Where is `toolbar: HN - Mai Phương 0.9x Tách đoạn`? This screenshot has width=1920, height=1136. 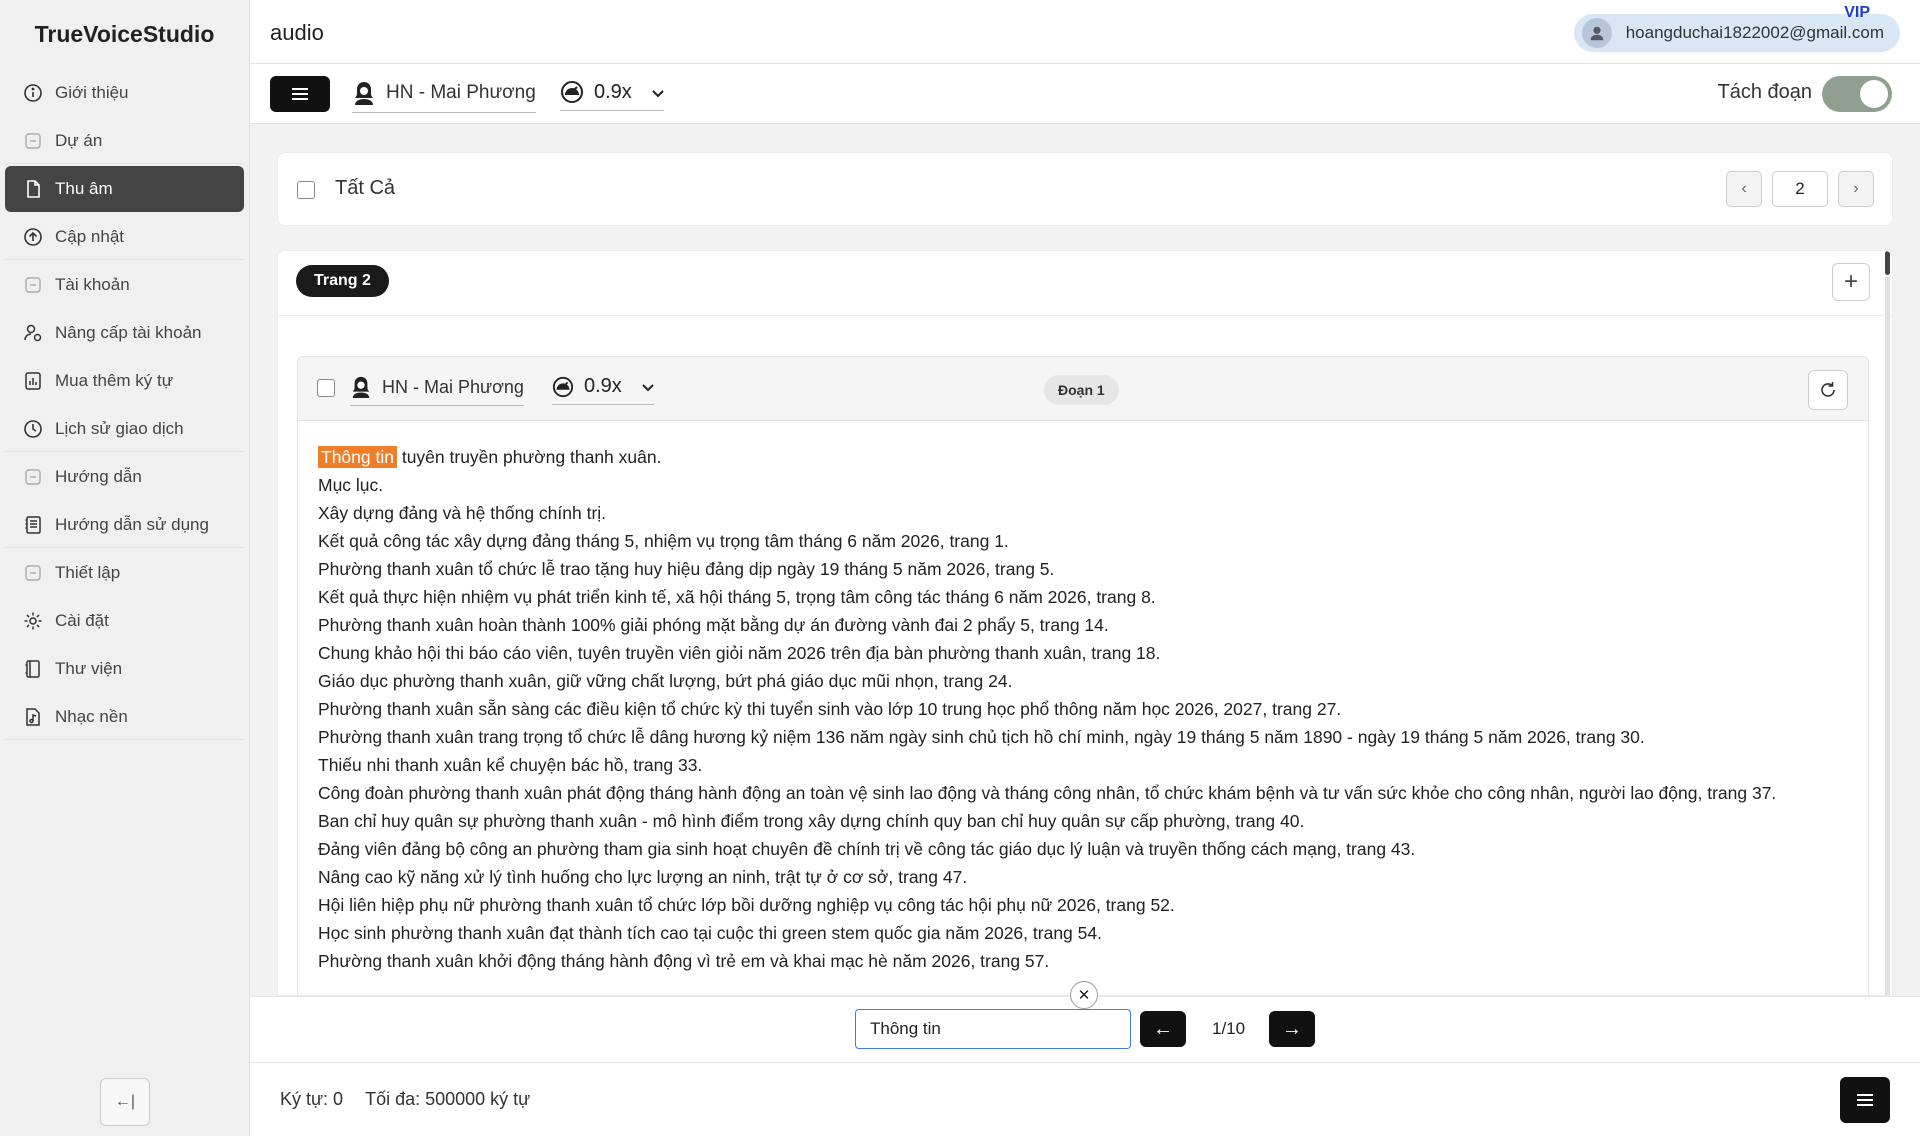 toolbar: HN - Mai Phương 0.9x Tách đoạn is located at coordinates (1085, 94).